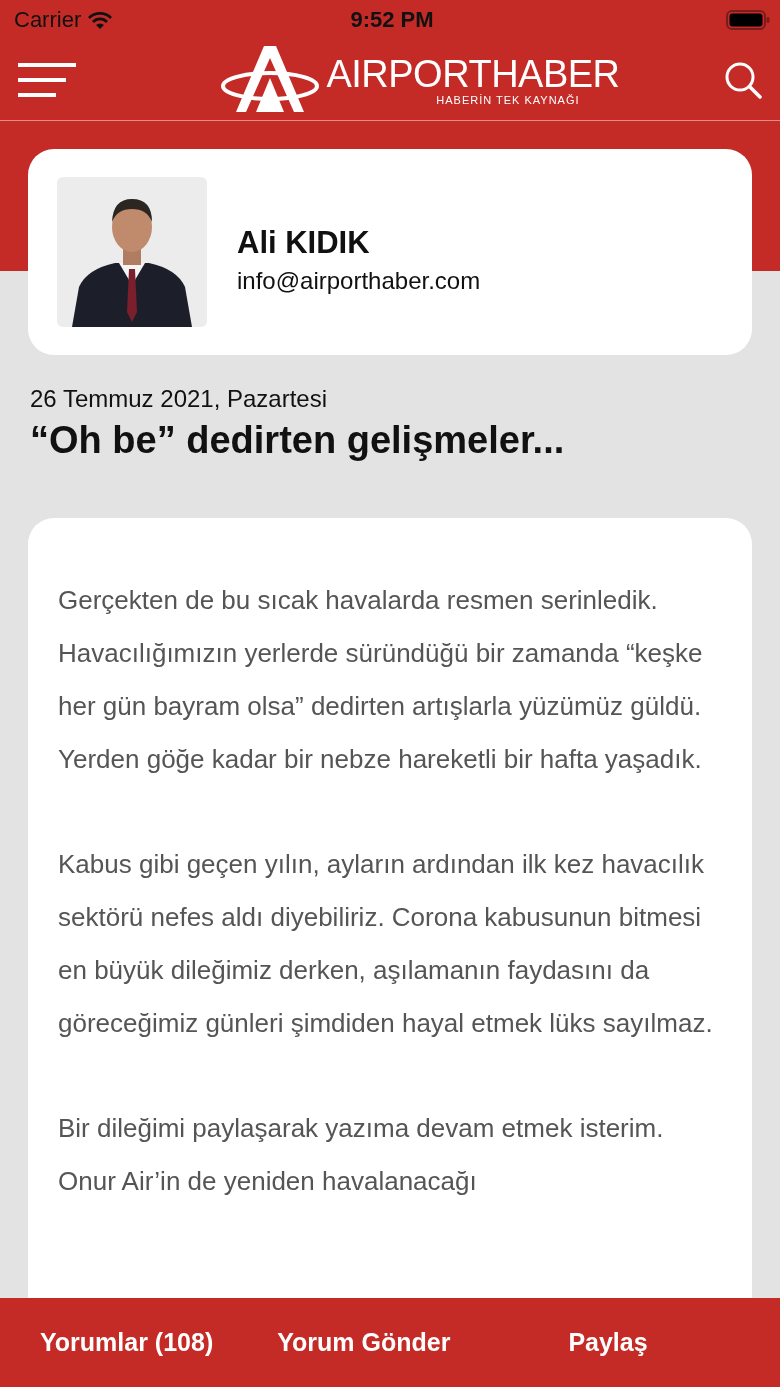 This screenshot has height=1387, width=780. Describe the element at coordinates (748, 20) in the screenshot. I see `battery-icon` at that location.